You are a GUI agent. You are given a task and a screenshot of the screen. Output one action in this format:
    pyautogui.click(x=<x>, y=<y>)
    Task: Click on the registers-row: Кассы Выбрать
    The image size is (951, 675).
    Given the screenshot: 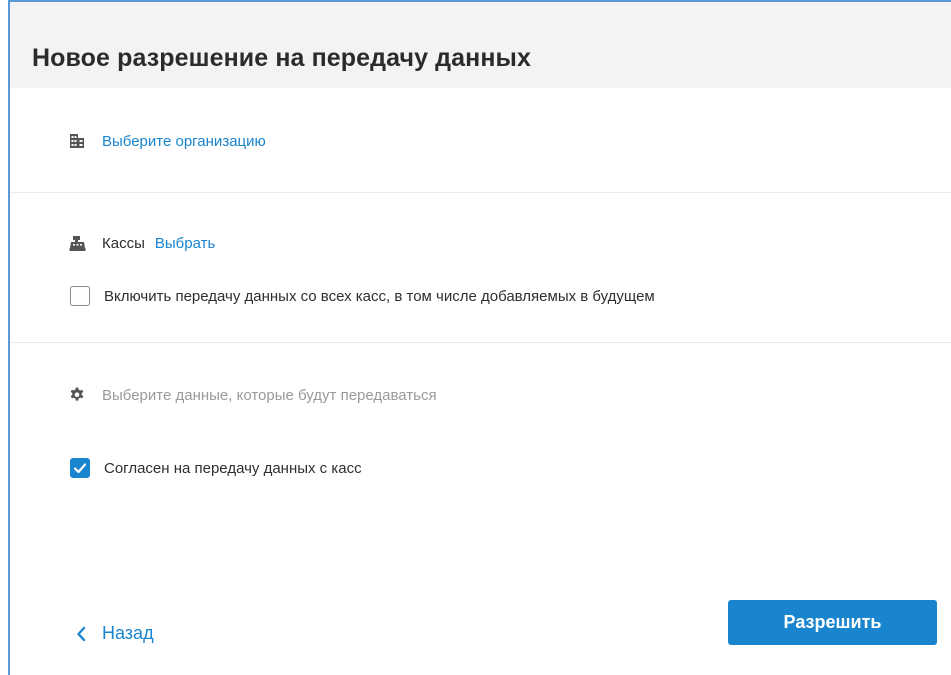 What is the action you would take?
    pyautogui.click(x=141, y=243)
    